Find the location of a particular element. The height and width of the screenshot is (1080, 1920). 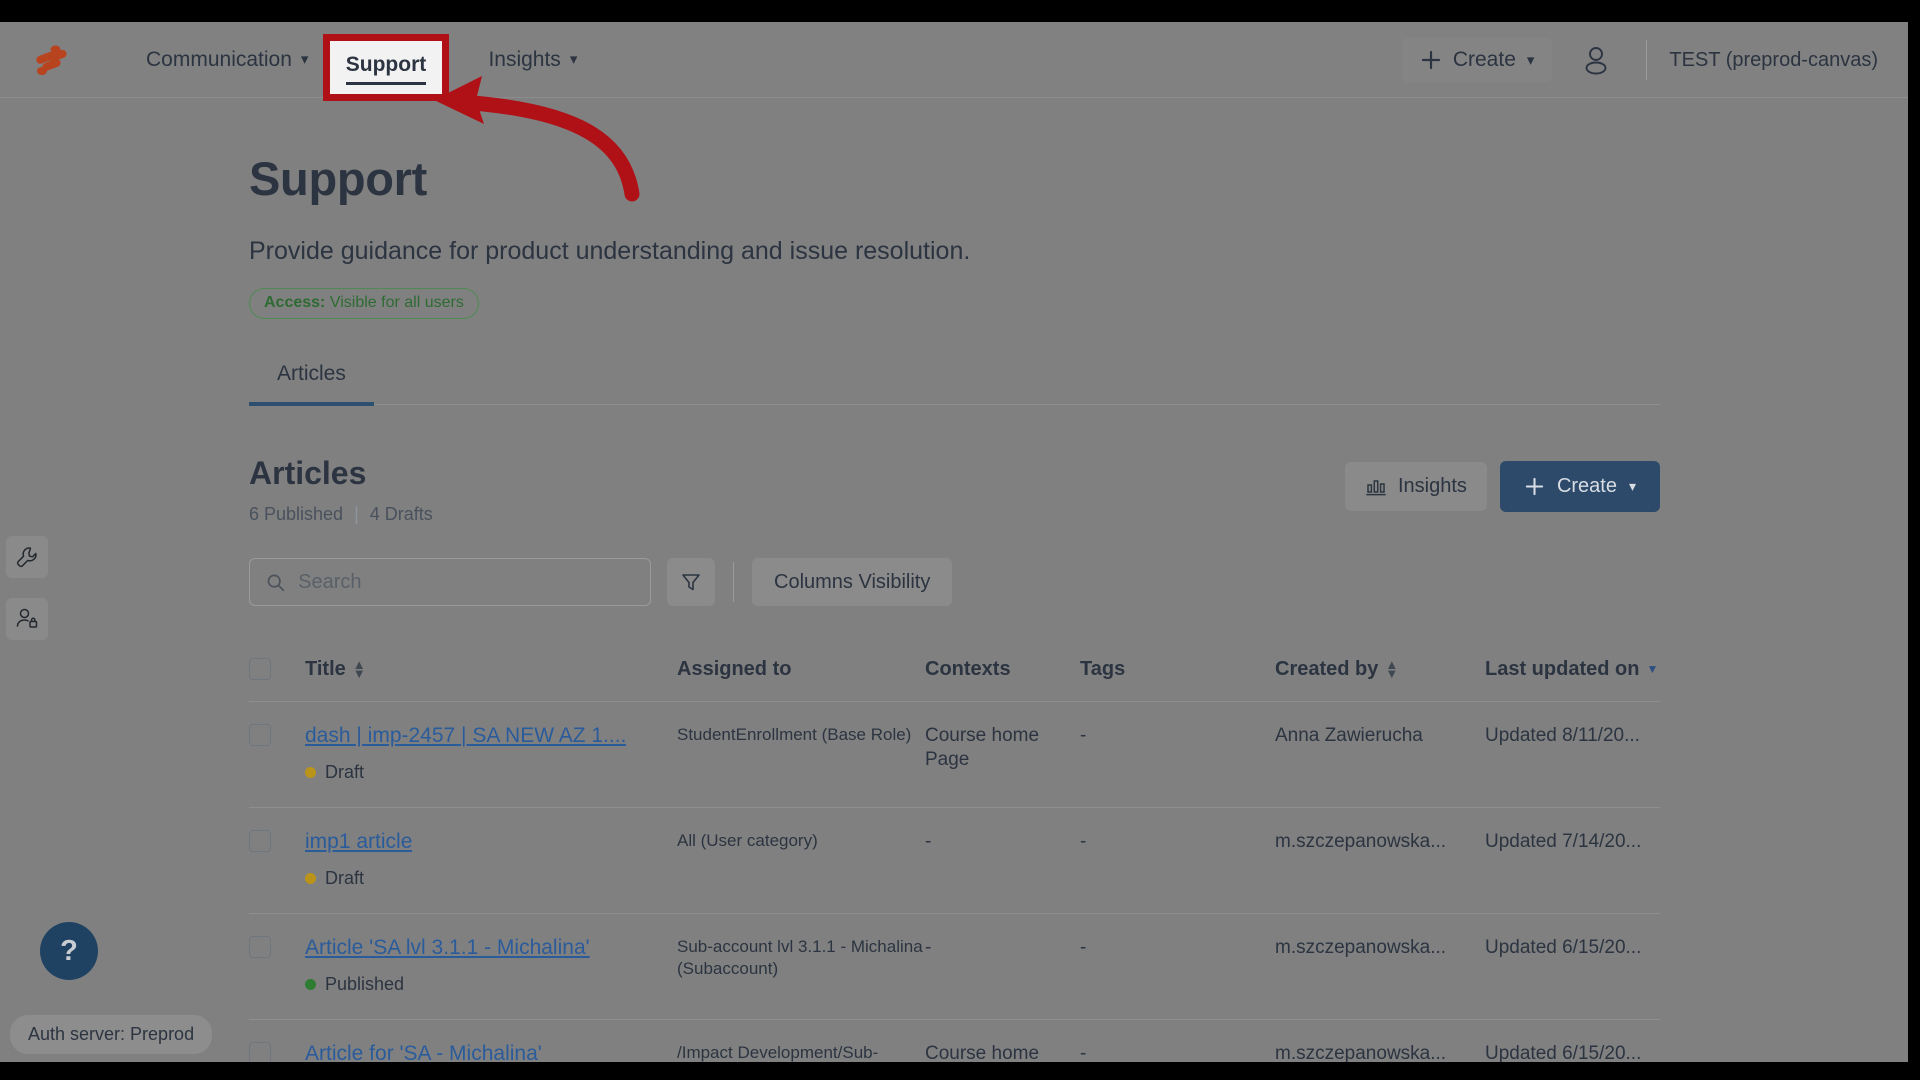

column-header-assigned-label: Assigned to is located at coordinates (734, 669).